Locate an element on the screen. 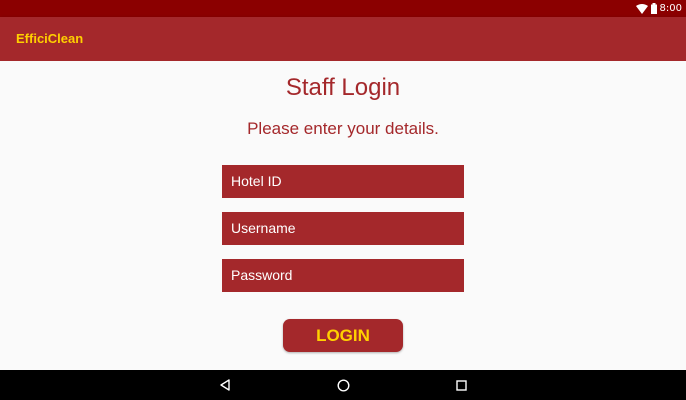  recents-button is located at coordinates (461, 385).